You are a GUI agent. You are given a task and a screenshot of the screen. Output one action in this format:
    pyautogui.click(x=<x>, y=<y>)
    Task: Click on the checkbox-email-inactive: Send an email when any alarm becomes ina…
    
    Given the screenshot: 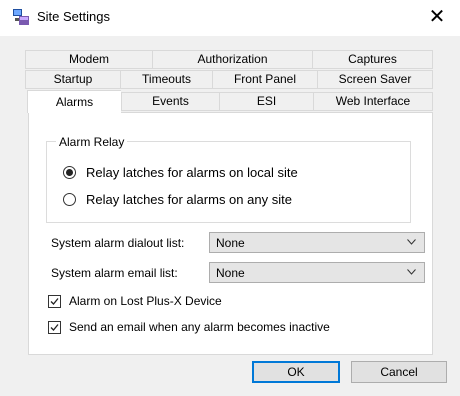 What is the action you would take?
    pyautogui.click(x=189, y=327)
    